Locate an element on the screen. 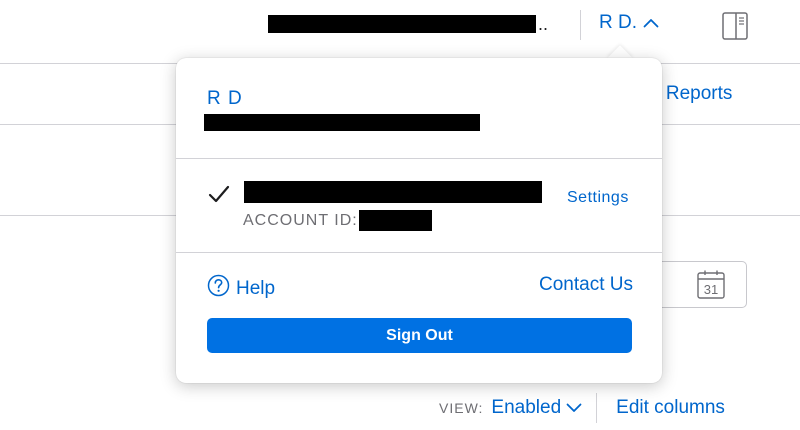 This screenshot has height=430, width=800. user-menu-toggle: R D. is located at coordinates (629, 23).